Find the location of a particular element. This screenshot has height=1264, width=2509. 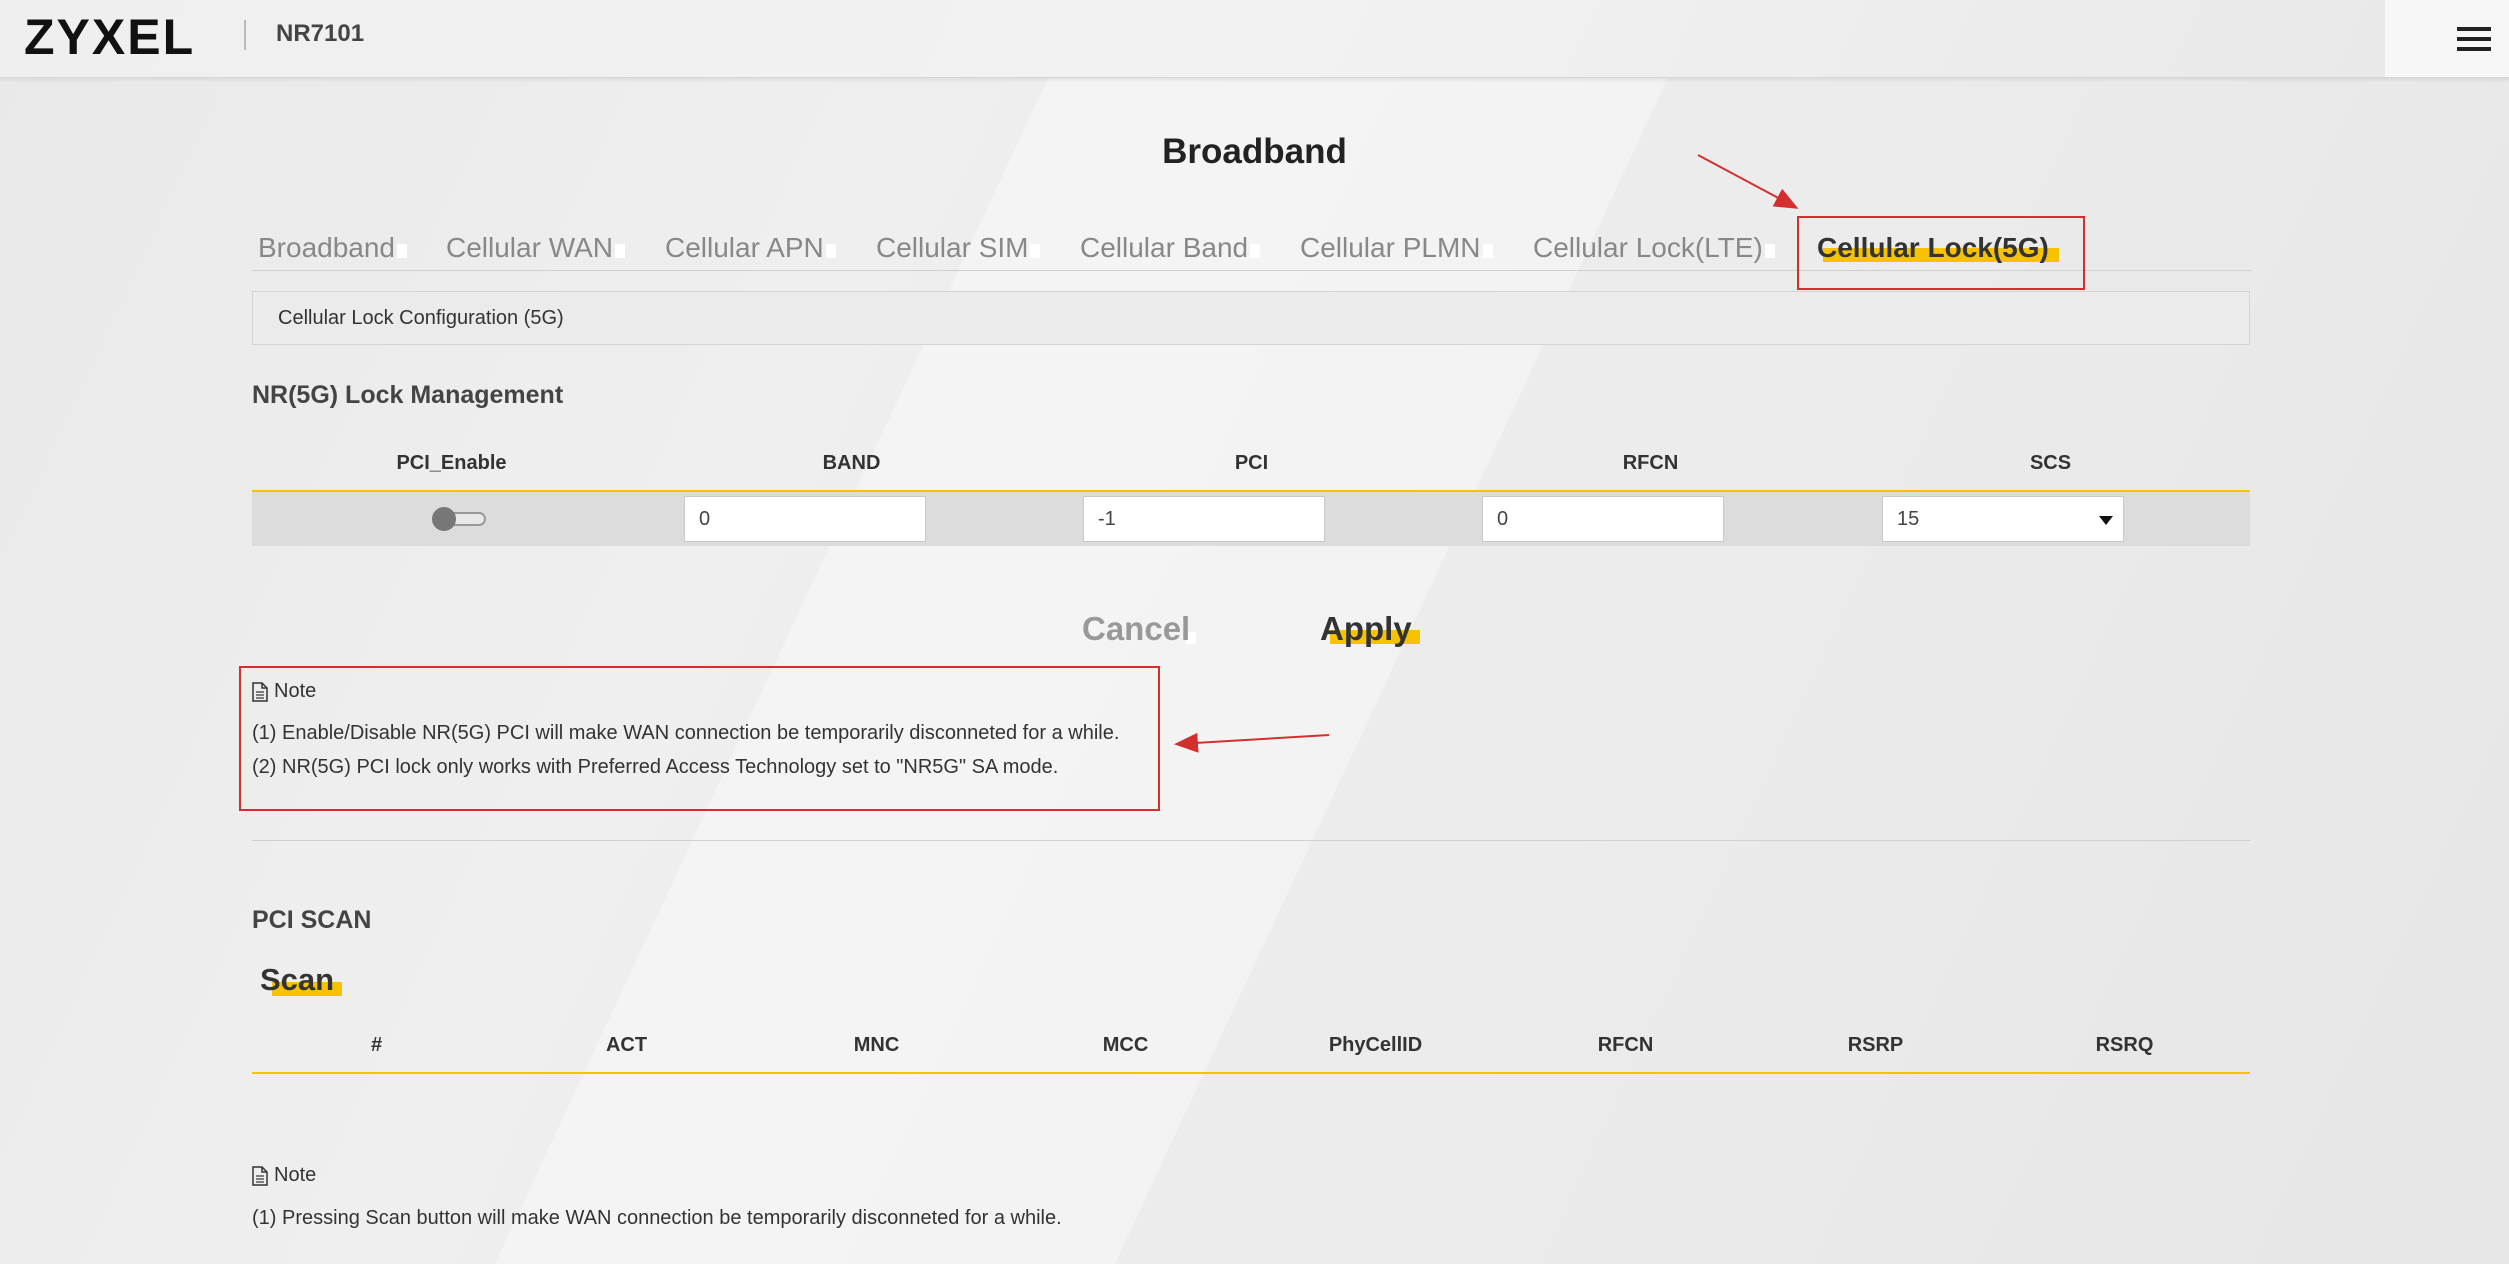

col-rfcn: RFCN is located at coordinates (1650, 463).